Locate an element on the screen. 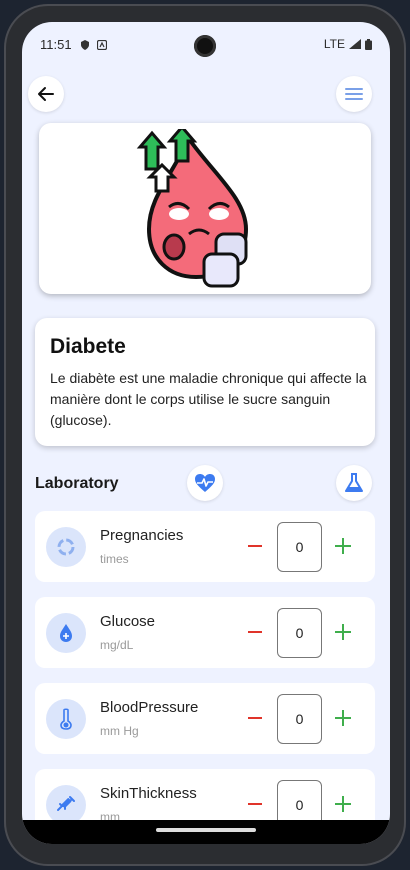  lab-item-unit: mm Hg is located at coordinates (119, 731).